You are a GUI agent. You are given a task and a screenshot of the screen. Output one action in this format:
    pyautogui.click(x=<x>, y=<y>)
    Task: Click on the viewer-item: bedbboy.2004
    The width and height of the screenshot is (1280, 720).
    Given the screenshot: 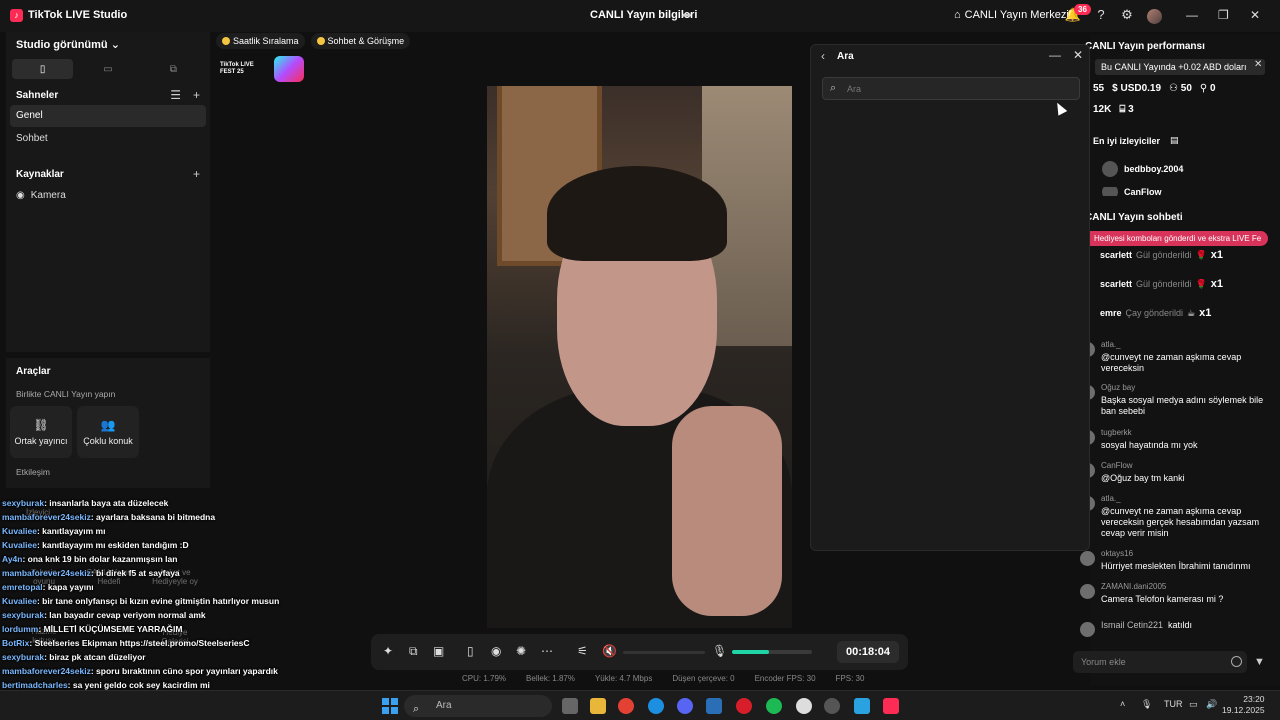 What is the action you would take?
    pyautogui.click(x=1142, y=169)
    